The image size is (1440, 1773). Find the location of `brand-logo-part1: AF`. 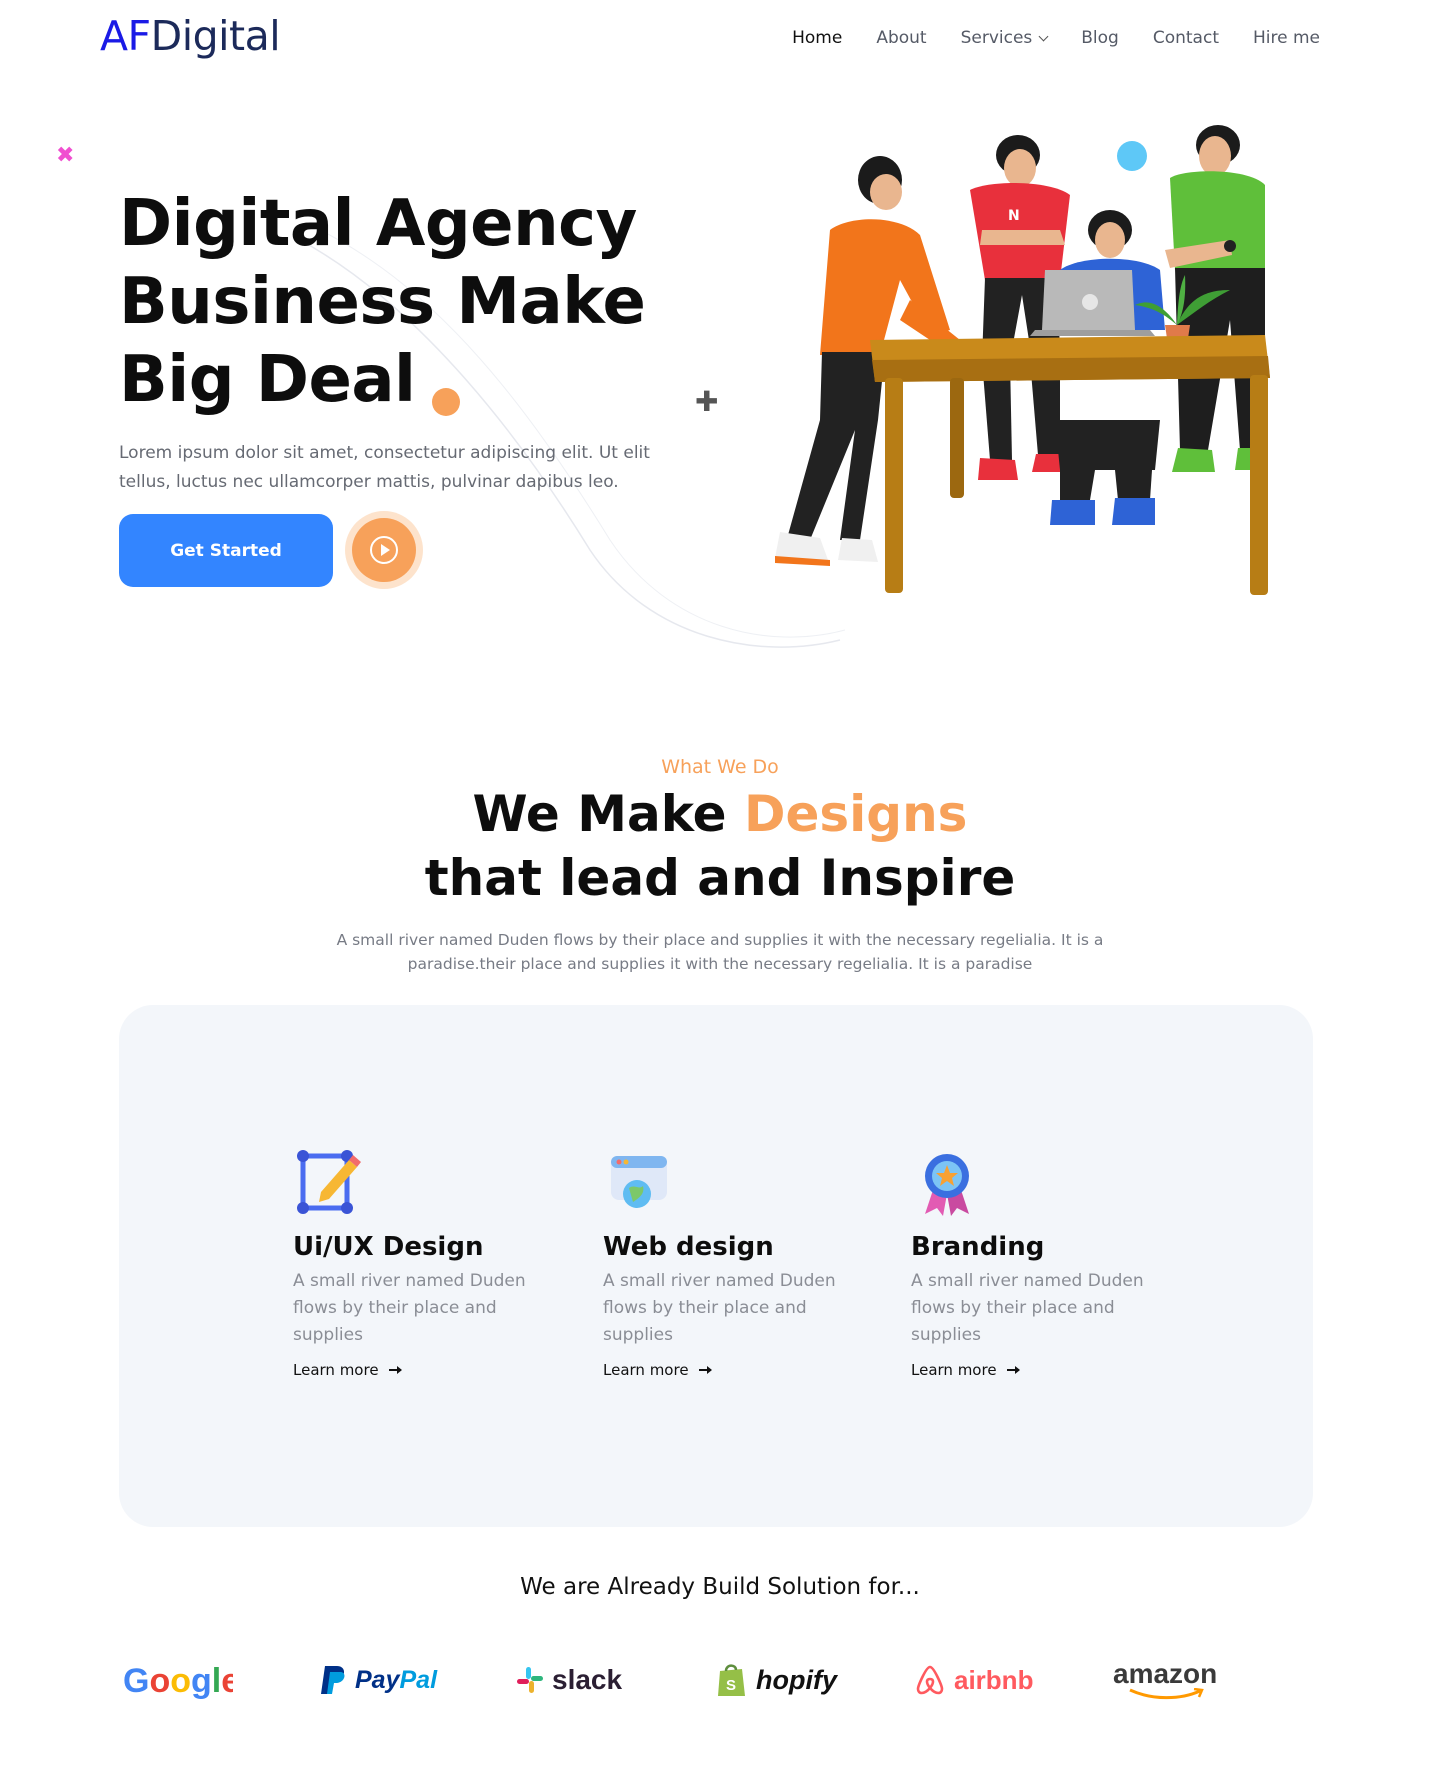

brand-logo-part1: AF is located at coordinates (125, 36).